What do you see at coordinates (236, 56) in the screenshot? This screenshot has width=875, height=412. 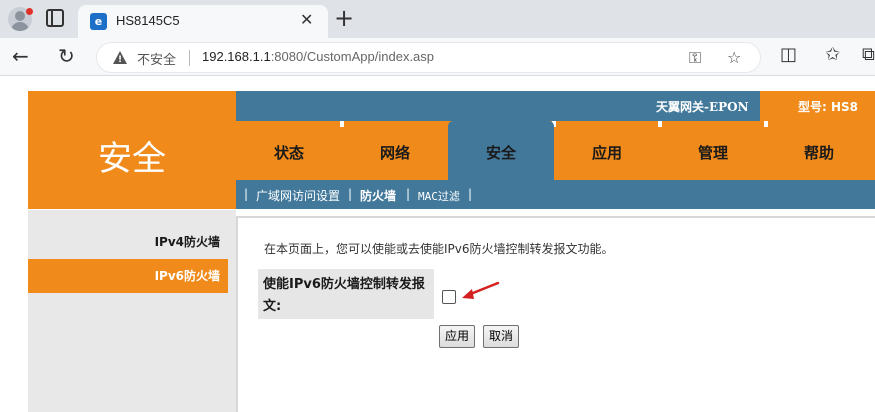 I see `url-host: 192.168.1.1` at bounding box center [236, 56].